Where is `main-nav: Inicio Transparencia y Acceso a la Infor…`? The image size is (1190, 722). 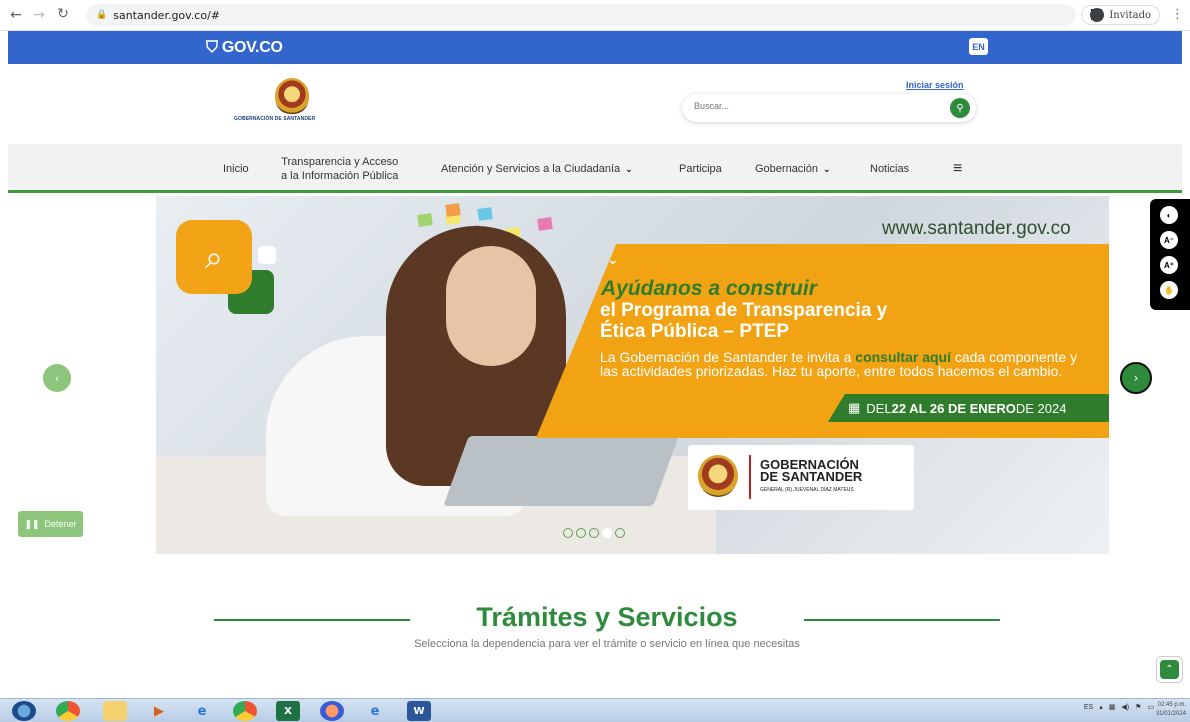
main-nav: Inicio Transparencia y Acceso a la Infor… is located at coordinates (595, 168).